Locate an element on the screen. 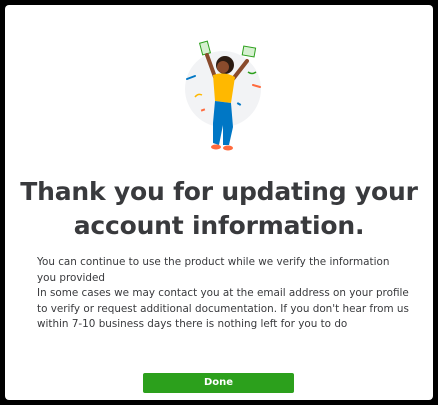 This screenshot has width=438, height=405. done-button: Done is located at coordinates (218, 383).